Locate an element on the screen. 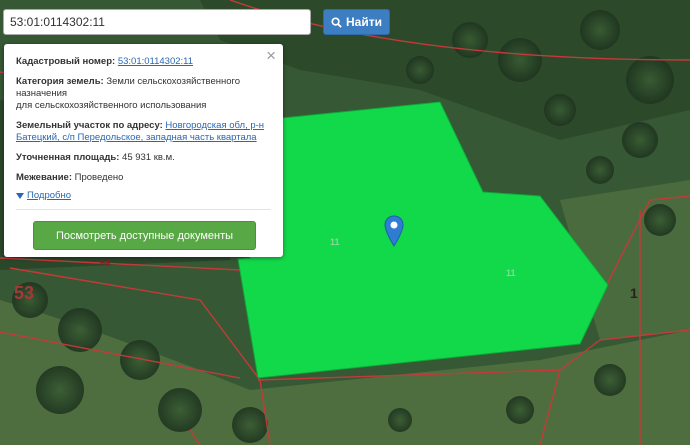  triangle-down-icon is located at coordinates (20, 195).